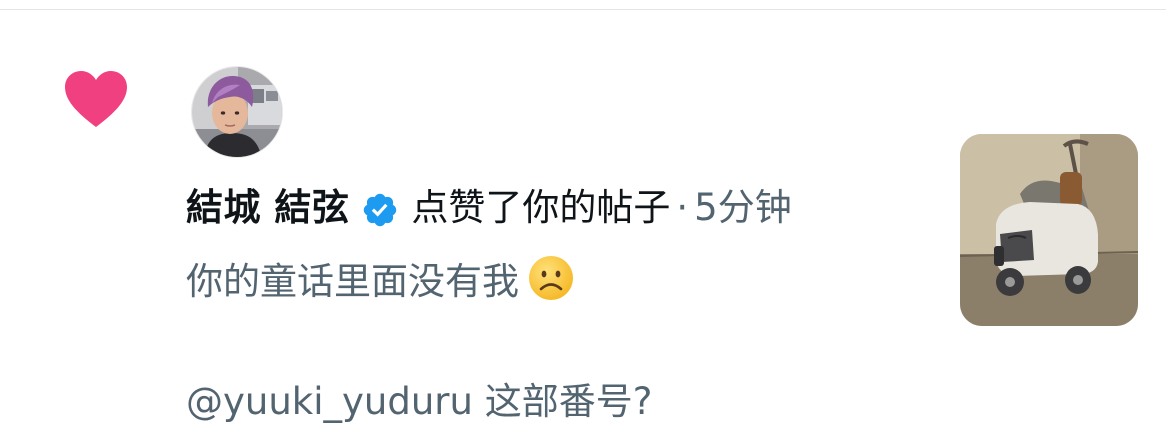 The height and width of the screenshot is (446, 1166). What do you see at coordinates (380, 208) in the screenshot?
I see `verified-badge-icon` at bounding box center [380, 208].